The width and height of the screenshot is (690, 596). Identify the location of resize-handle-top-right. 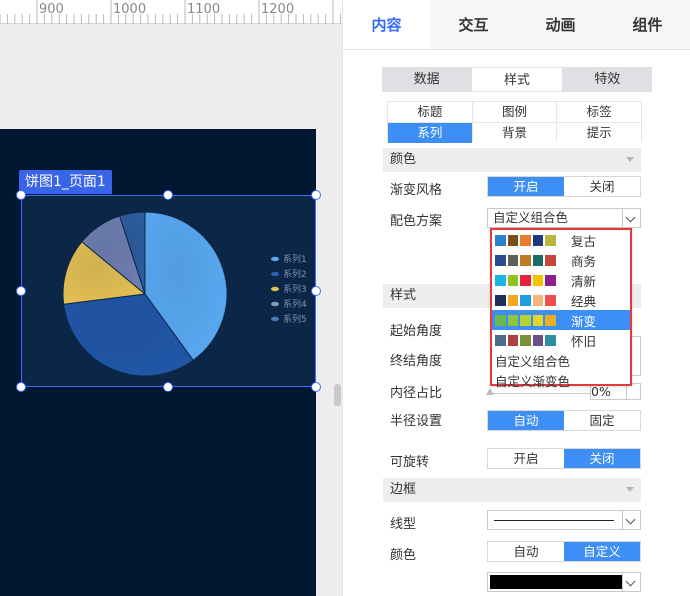
(316, 195).